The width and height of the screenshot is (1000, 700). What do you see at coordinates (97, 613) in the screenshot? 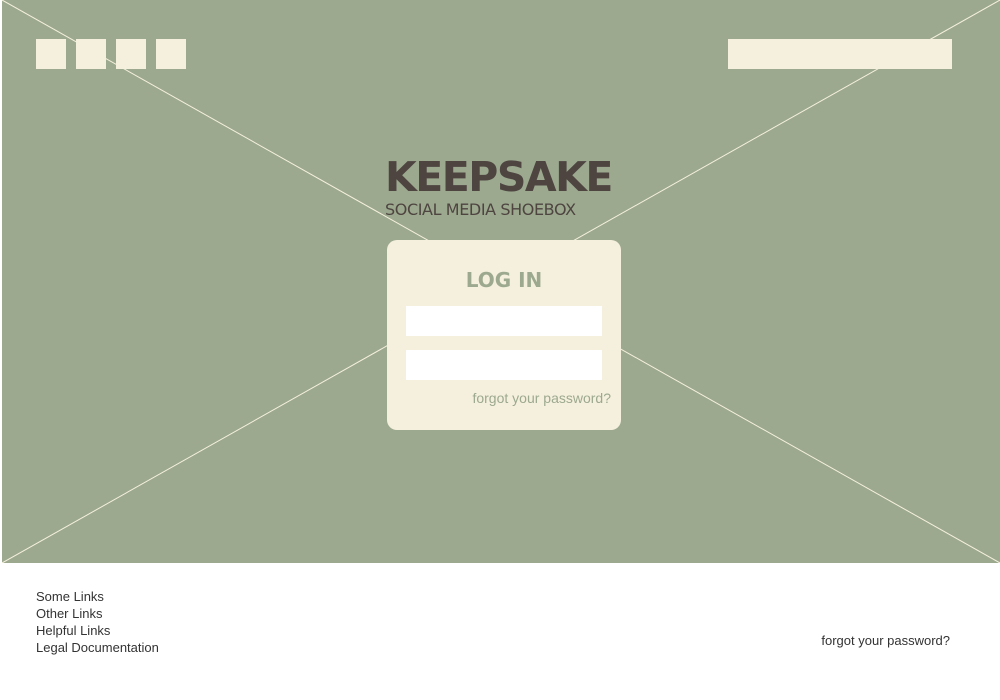
I see `footer-link-other-links: Other Links` at bounding box center [97, 613].